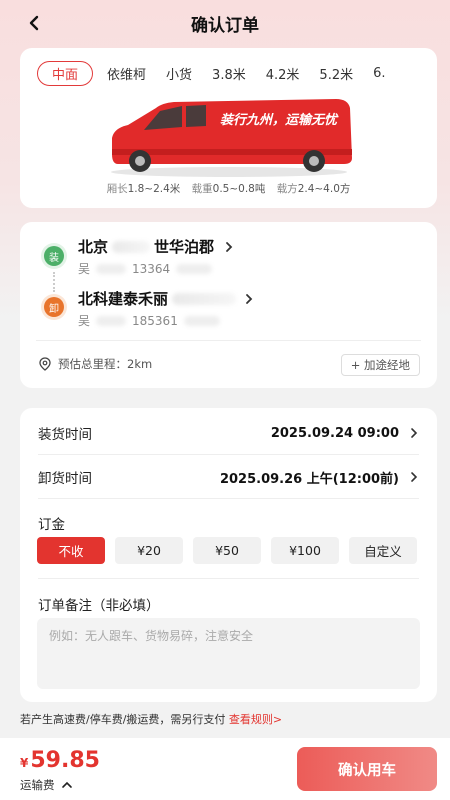 This screenshot has width=450, height=800. I want to click on fee-notice: 若产生高速费/停车费/搬运费，需另行支付 查看规则>, so click(151, 719).